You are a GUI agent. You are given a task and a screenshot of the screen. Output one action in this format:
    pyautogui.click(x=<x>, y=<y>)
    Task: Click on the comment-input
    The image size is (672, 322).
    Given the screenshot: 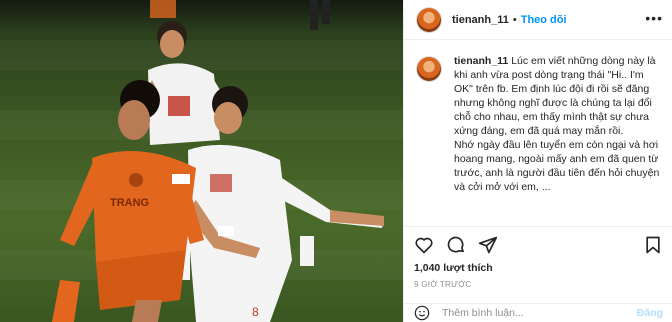 What is the action you would take?
    pyautogui.click(x=539, y=313)
    